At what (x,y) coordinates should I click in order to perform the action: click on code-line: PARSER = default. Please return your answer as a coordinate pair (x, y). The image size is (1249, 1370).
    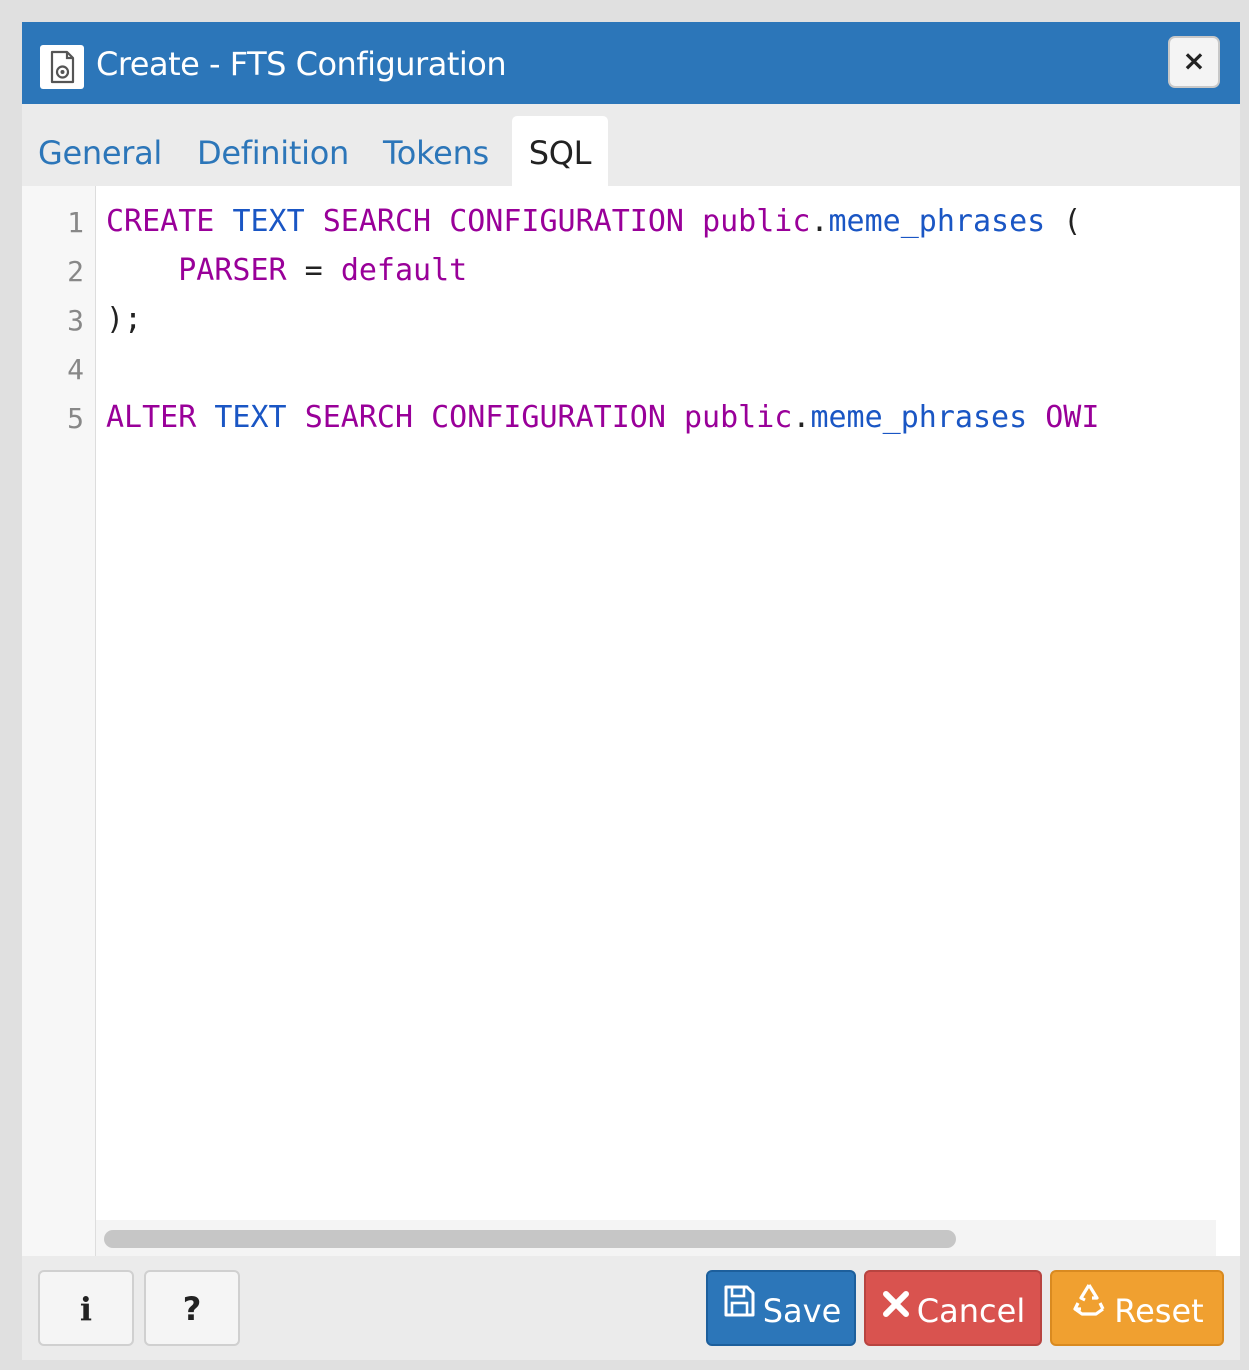
    Looking at the image, I should click on (286, 270).